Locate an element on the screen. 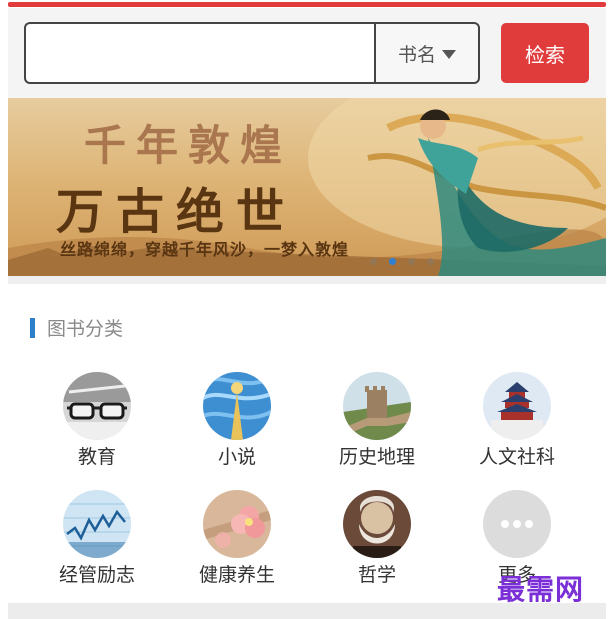  caret-down-icon is located at coordinates (449, 54).